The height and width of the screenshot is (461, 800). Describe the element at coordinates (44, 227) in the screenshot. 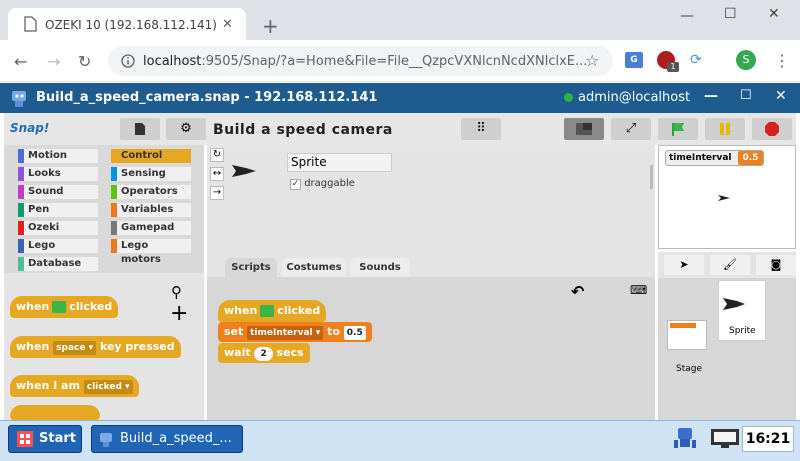

I see `category-label: Ozeki` at that location.